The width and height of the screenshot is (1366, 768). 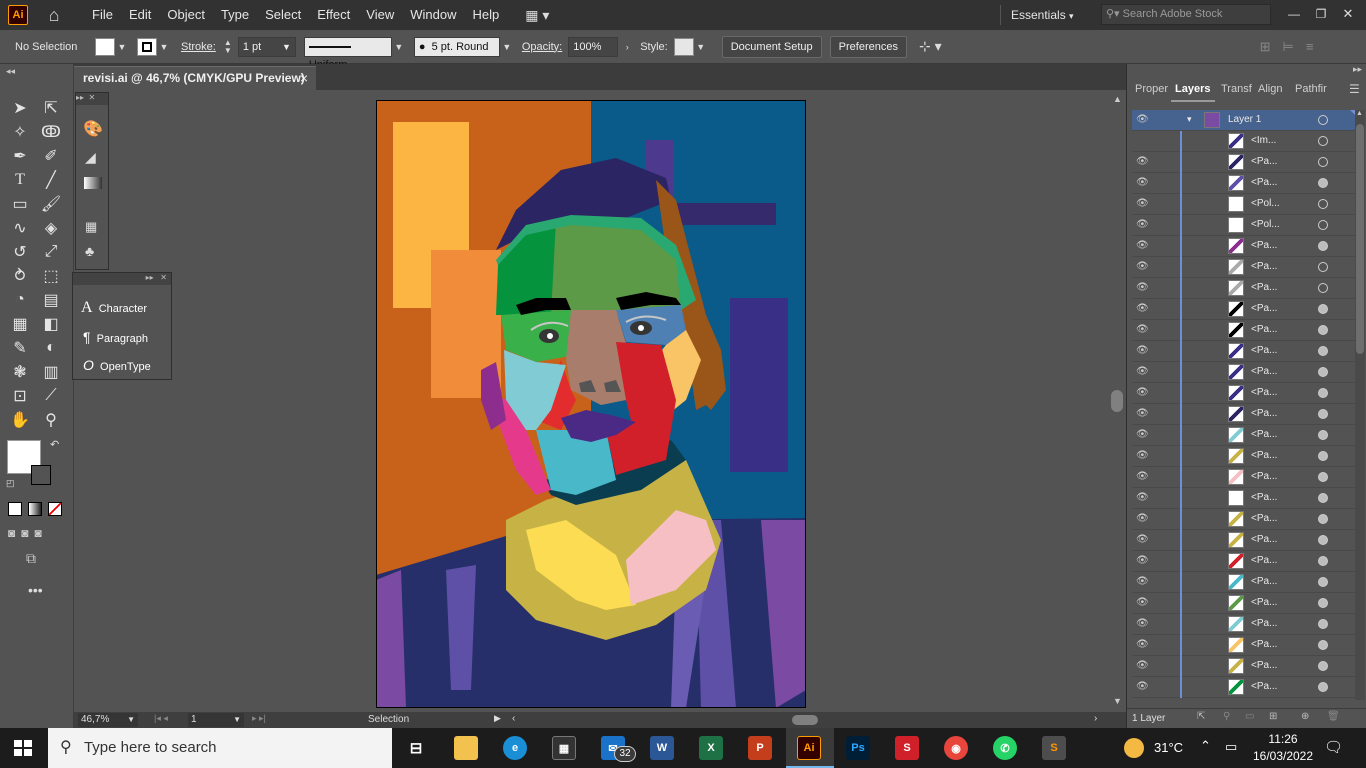 What do you see at coordinates (333, 15) in the screenshot?
I see `menu-effect: Effect` at bounding box center [333, 15].